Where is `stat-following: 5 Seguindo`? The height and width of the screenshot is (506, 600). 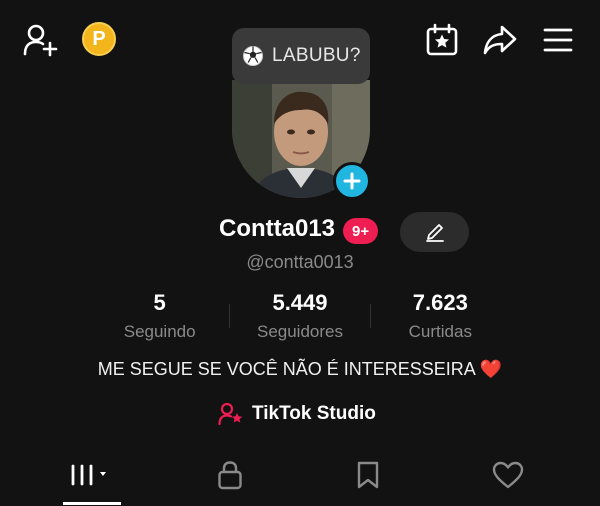 stat-following: 5 Seguindo is located at coordinates (159, 316).